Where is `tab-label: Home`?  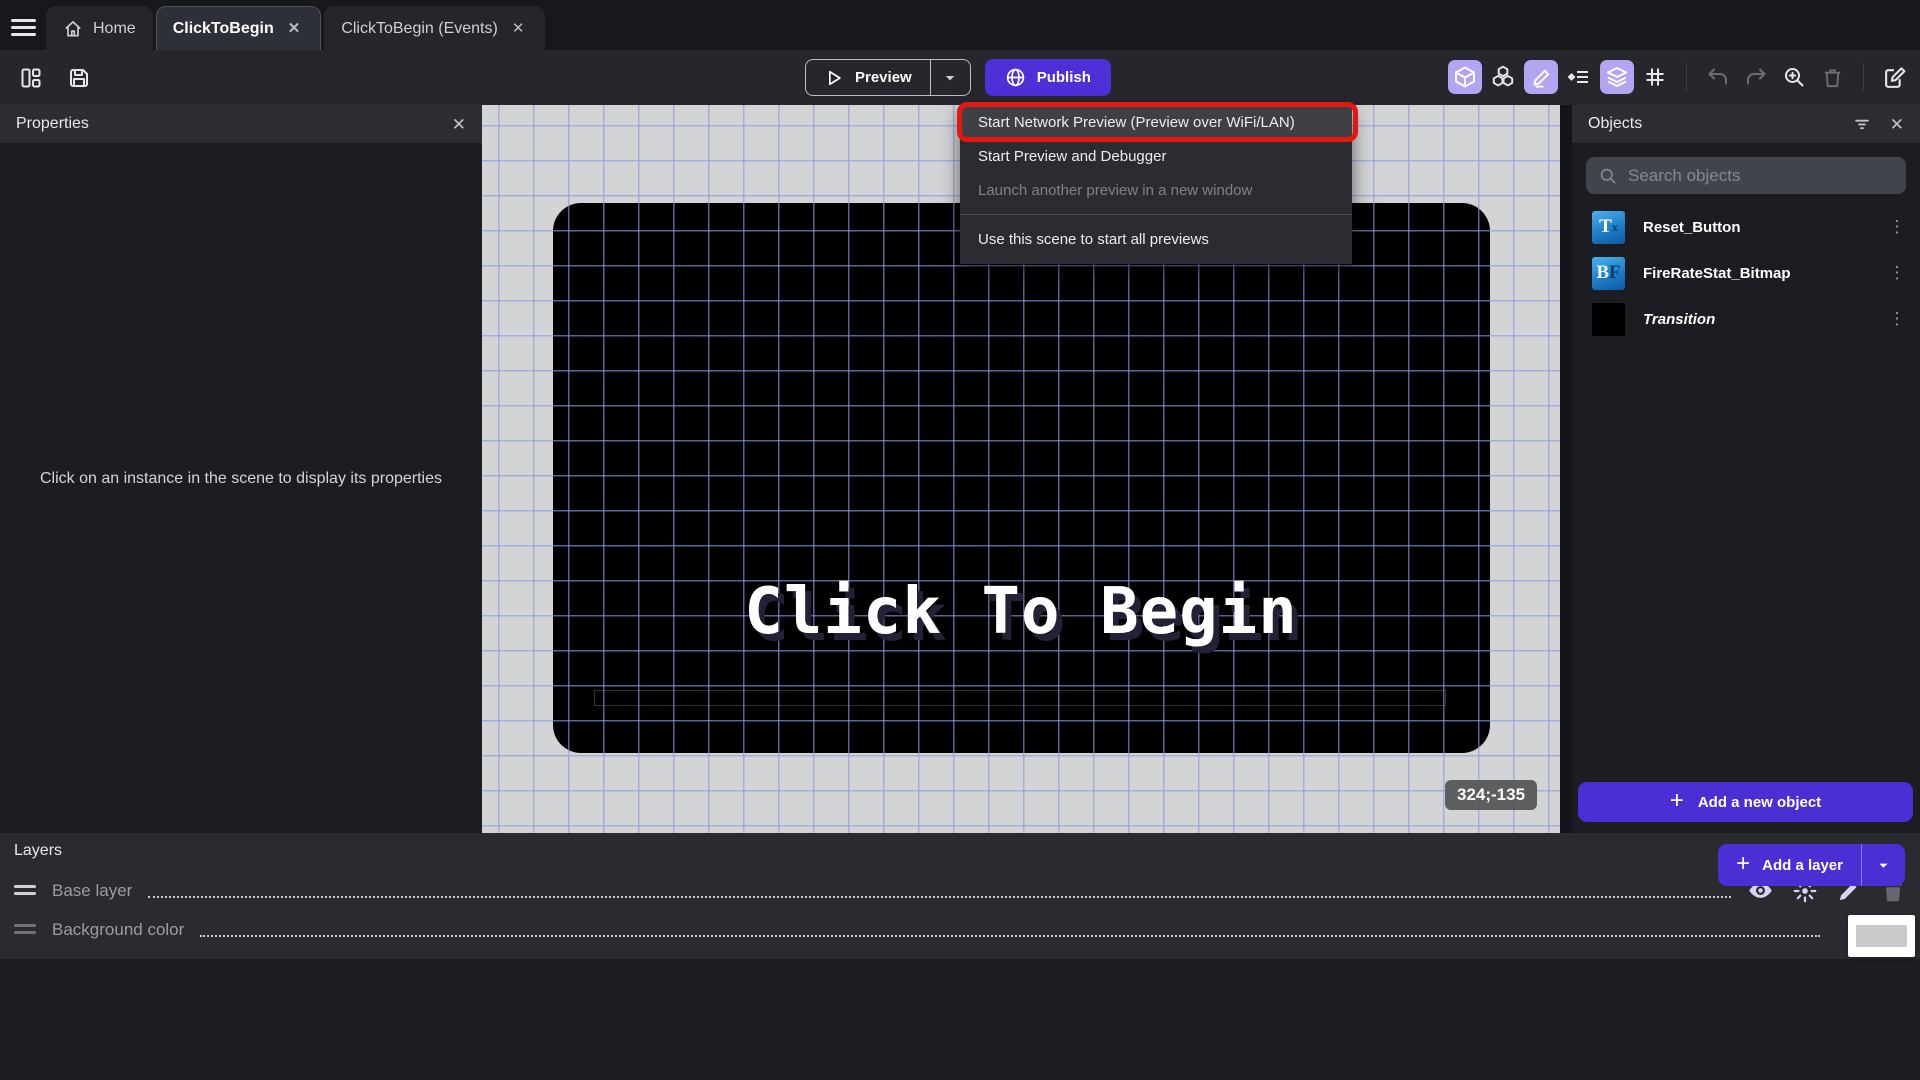 tab-label: Home is located at coordinates (114, 28).